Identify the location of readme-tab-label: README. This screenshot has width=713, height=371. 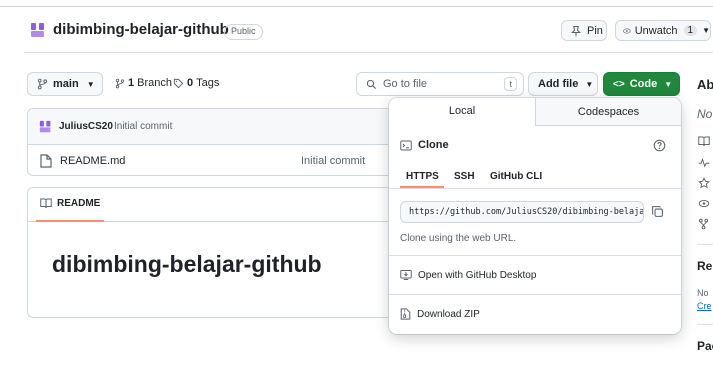
(79, 203).